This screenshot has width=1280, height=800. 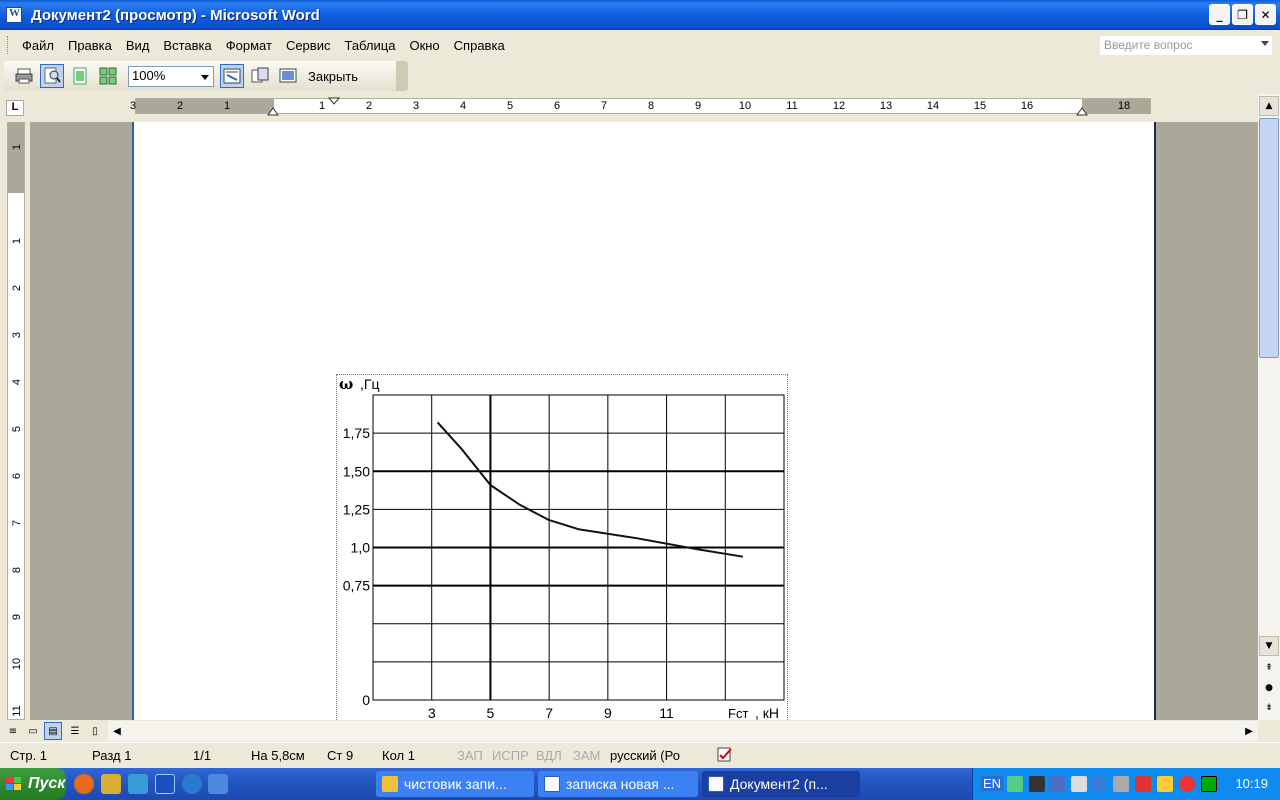 I want to click on scroll-thumb, so click(x=1269, y=238).